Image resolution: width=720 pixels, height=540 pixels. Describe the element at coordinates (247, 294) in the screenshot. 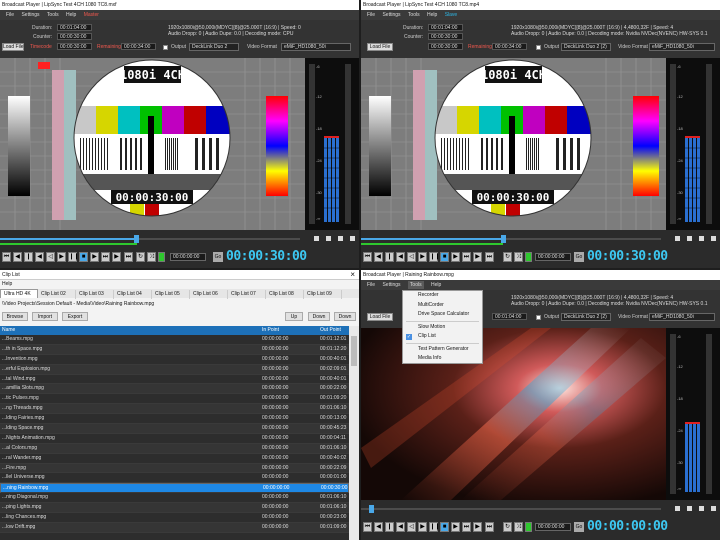

I see `tab-clip-list: Clip List 07` at that location.